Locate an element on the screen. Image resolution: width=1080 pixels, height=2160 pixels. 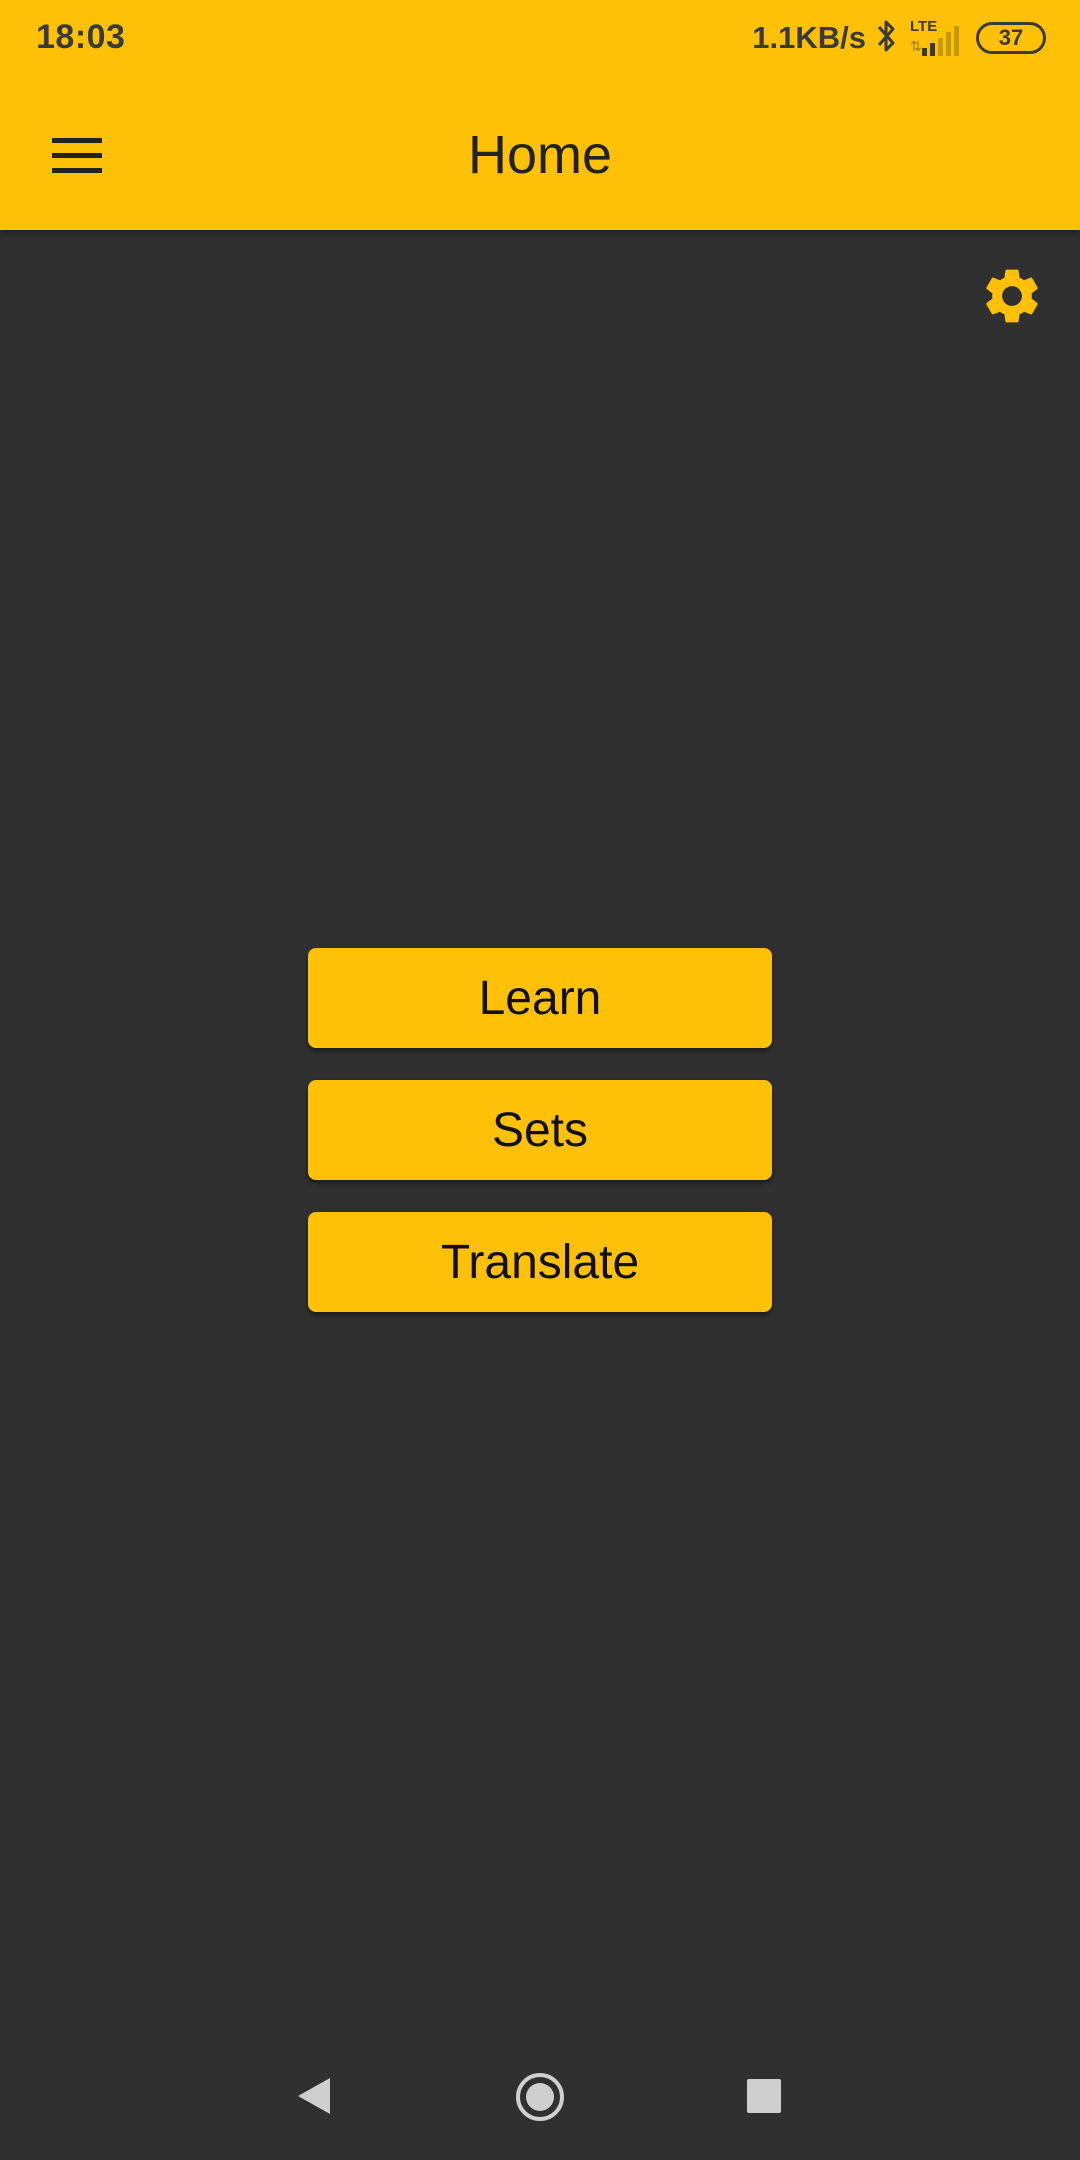
battery-level: 37 is located at coordinates (1011, 37).